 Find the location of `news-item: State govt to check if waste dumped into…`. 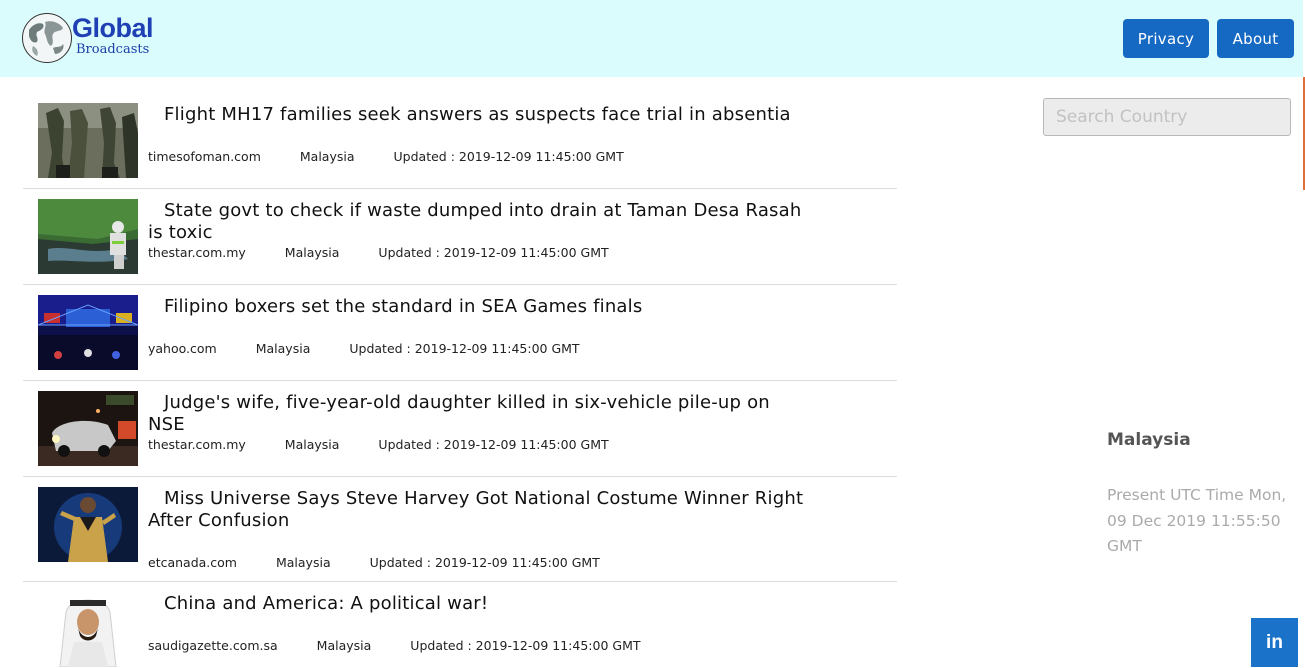

news-item: State govt to check if waste dumped into… is located at coordinates (460, 237).